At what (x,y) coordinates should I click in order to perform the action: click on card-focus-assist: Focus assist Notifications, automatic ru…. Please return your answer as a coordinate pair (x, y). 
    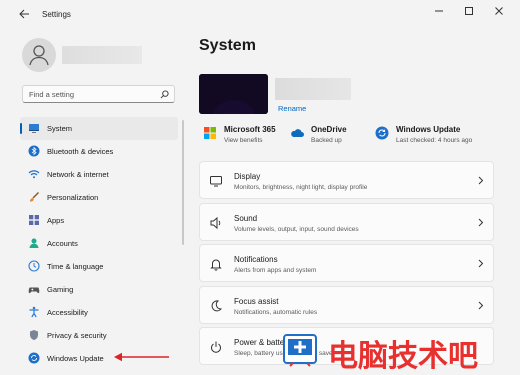
    Looking at the image, I should click on (346, 304).